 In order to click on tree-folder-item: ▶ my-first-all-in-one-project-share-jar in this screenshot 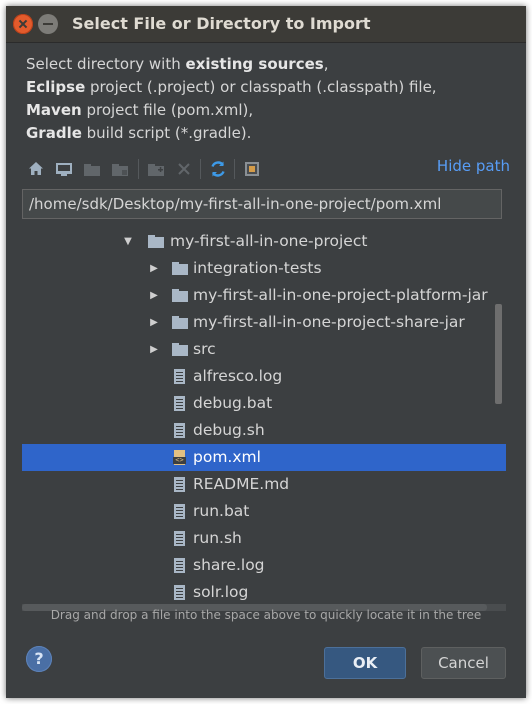, I will do `click(264, 322)`.